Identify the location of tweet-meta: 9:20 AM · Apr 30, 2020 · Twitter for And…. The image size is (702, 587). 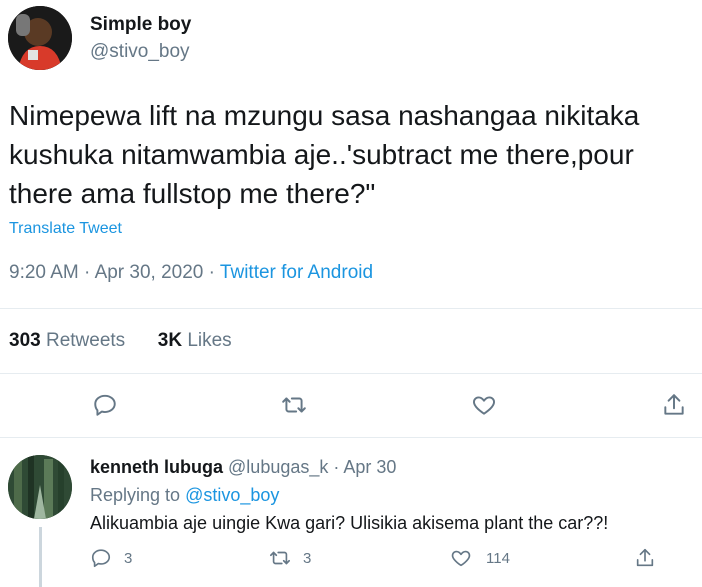
(191, 273).